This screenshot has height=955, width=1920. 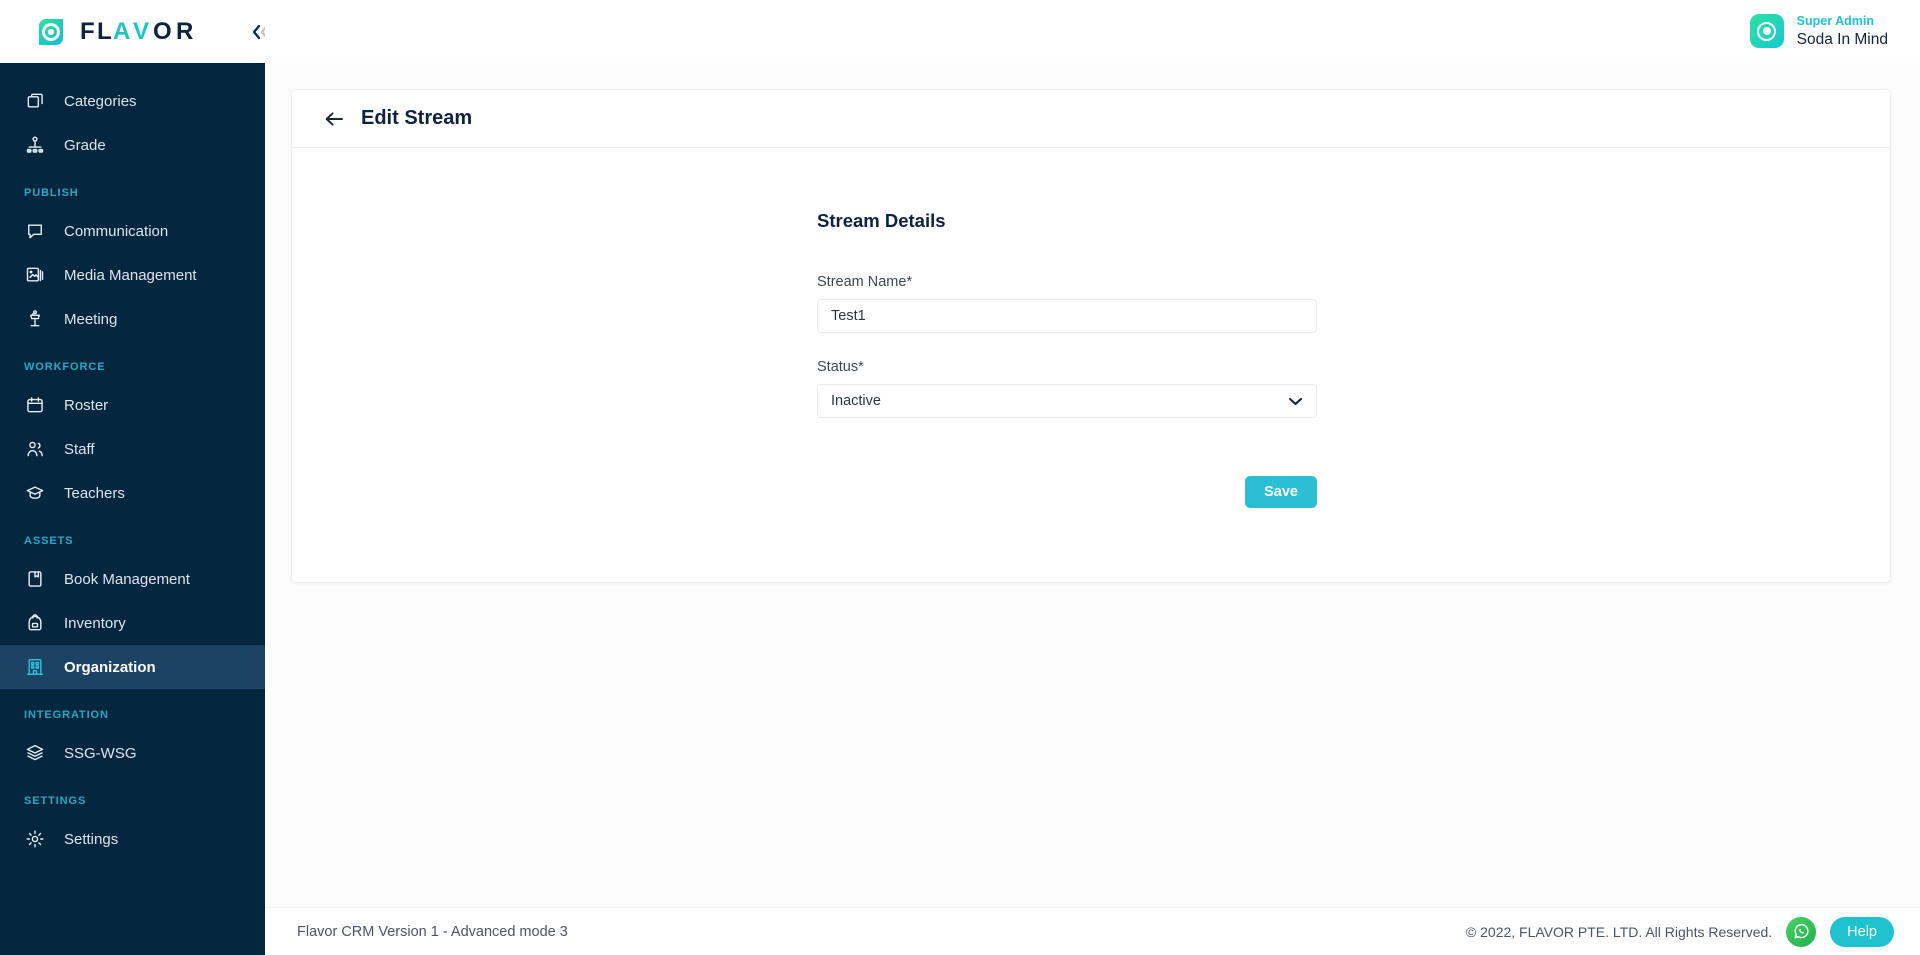 What do you see at coordinates (856, 401) in the screenshot?
I see `status-value: Inactive` at bounding box center [856, 401].